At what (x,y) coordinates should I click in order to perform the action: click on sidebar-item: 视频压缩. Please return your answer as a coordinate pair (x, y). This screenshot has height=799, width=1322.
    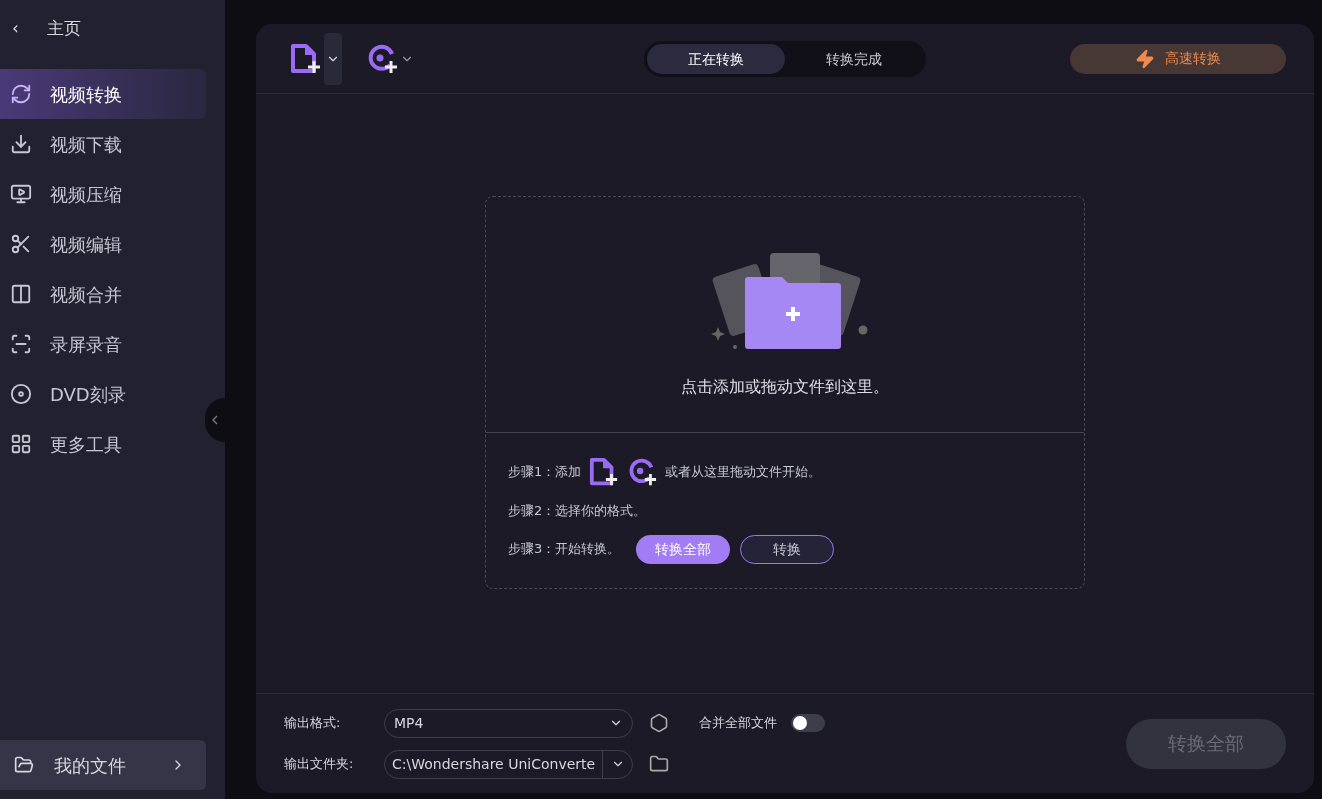
    Looking at the image, I should click on (103, 194).